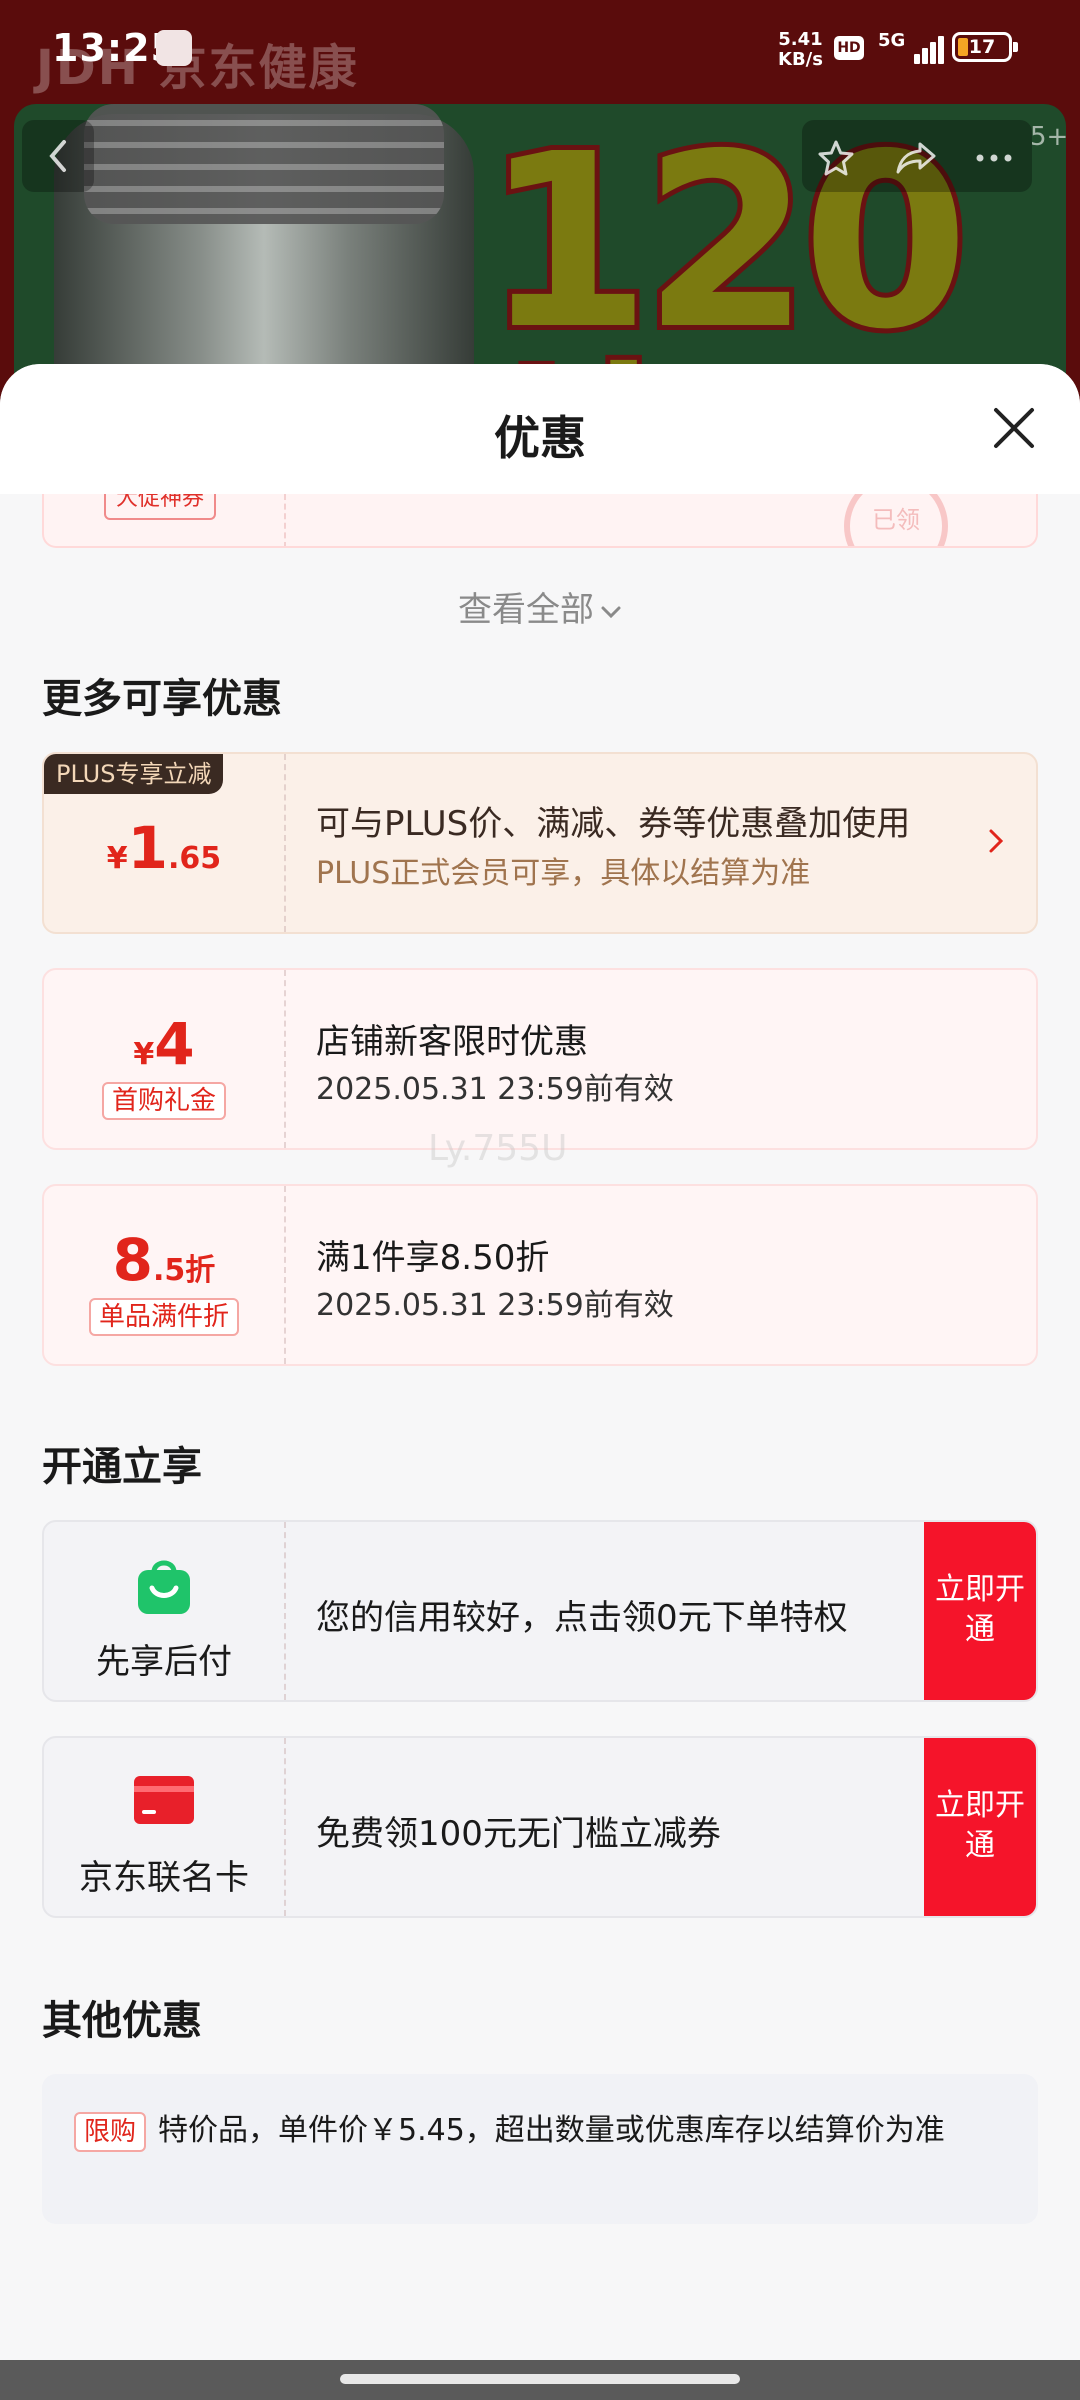  Describe the element at coordinates (980, 1827) in the screenshot. I see `jd-card-open-button: 立即开通` at that location.